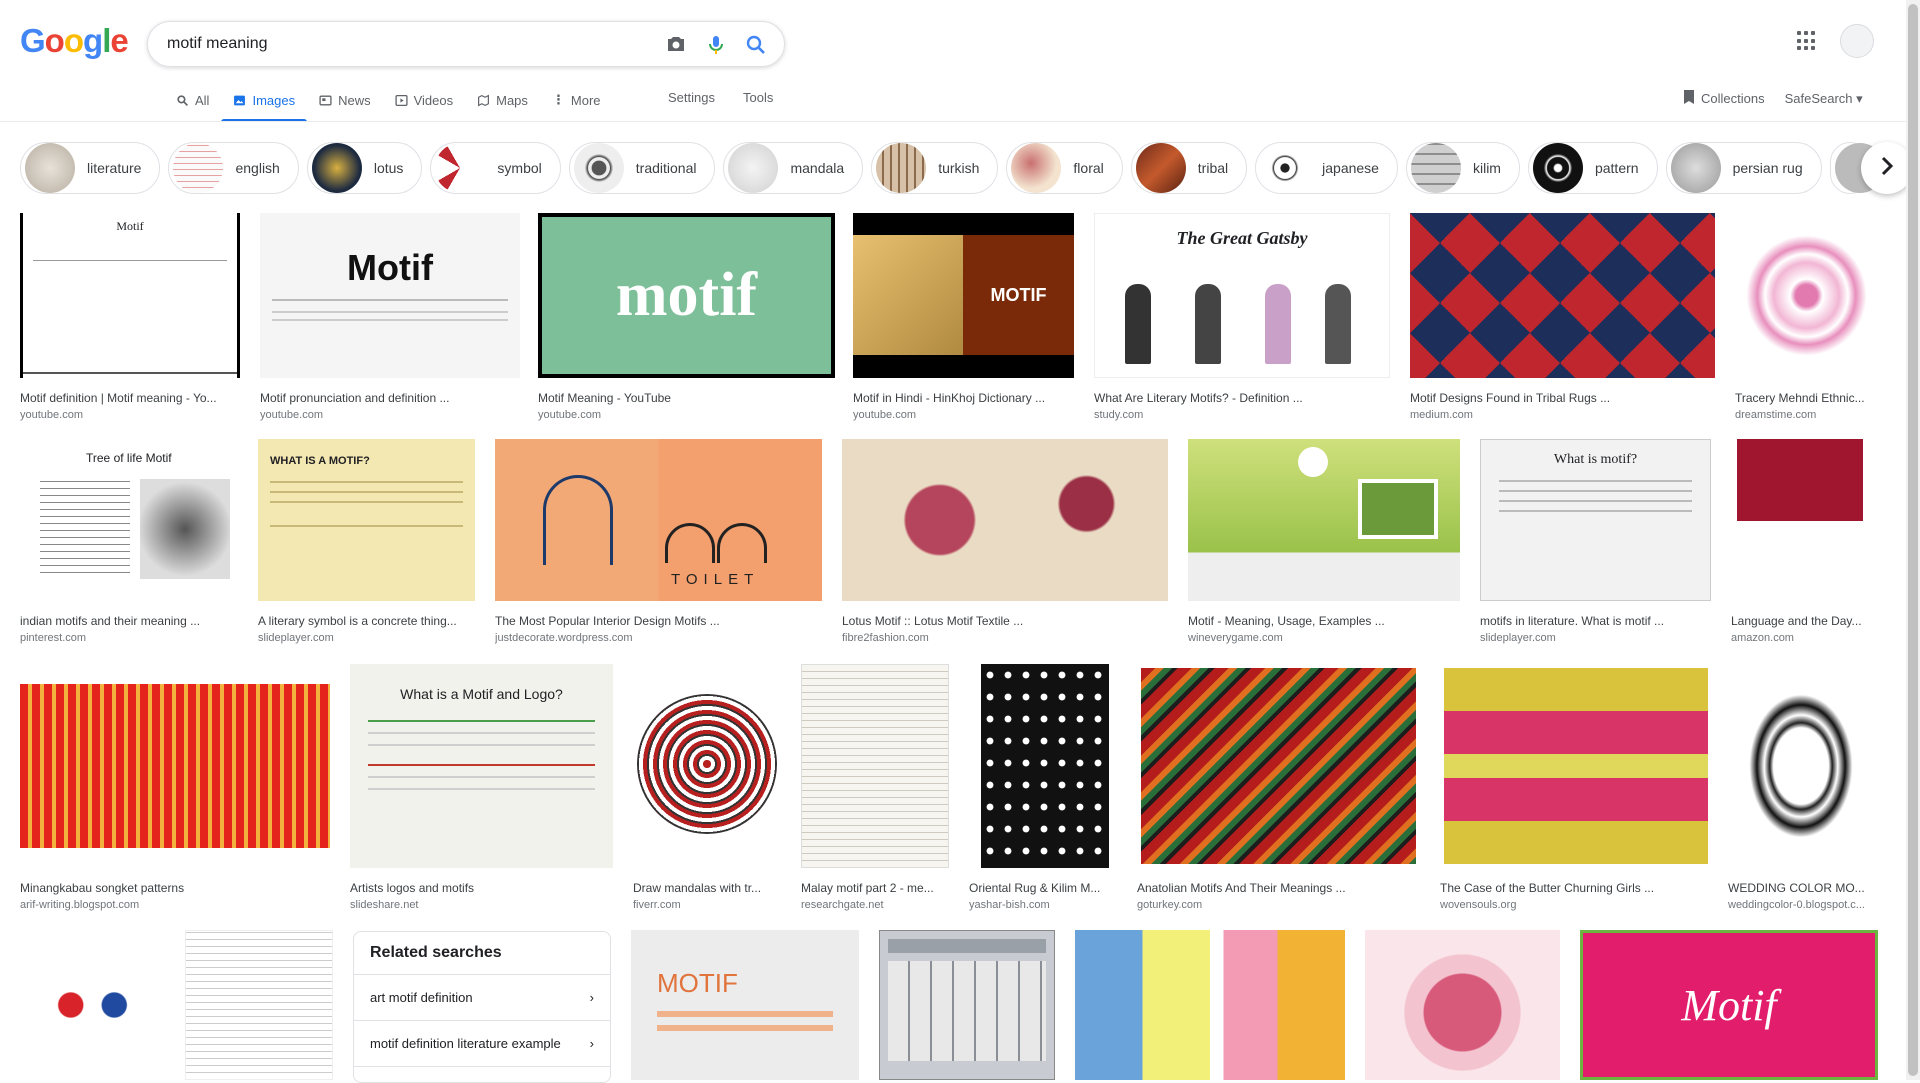 Image resolution: width=1920 pixels, height=1083 pixels. I want to click on search-box: motif meaning, so click(466, 44).